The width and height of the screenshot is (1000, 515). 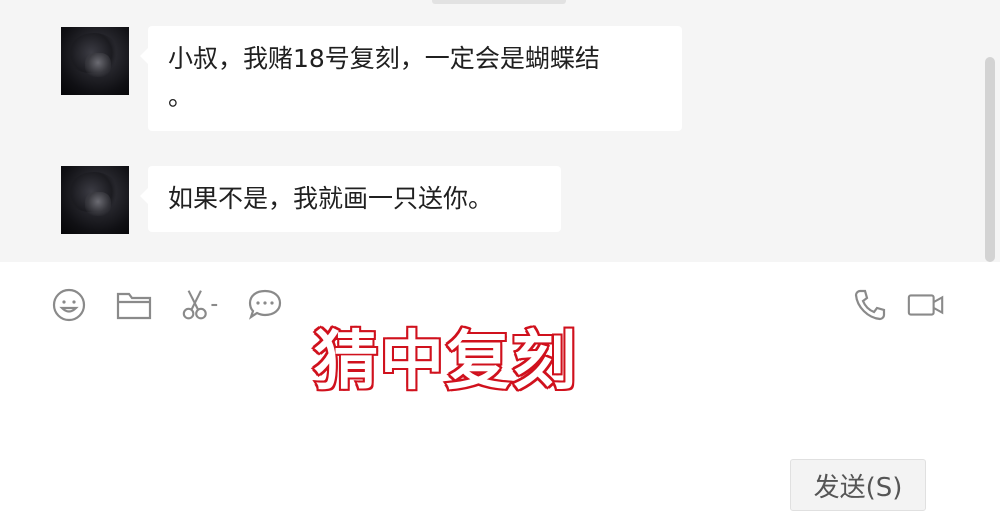 I want to click on scissors-icon, so click(x=200, y=305).